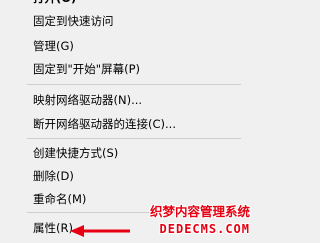 The width and height of the screenshot is (320, 243). I want to click on watermark: 织梦内容管理系统 DEDECMS.COM, so click(191, 222).